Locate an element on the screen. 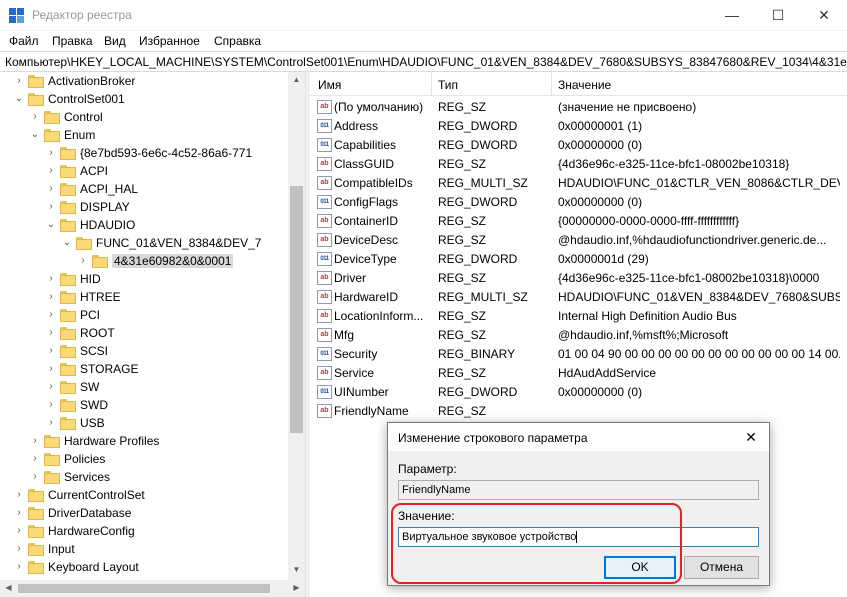 Image resolution: width=847 pixels, height=597 pixels. value-row: 011 DeviceType REG_DWORD 0x0000001d (29) is located at coordinates (578, 259).